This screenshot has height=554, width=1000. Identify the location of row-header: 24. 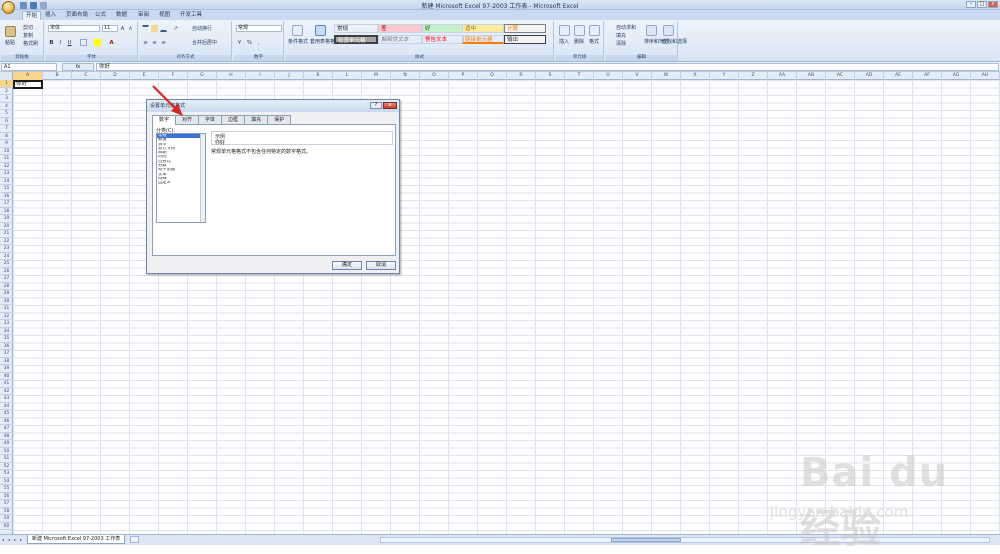
(6, 256).